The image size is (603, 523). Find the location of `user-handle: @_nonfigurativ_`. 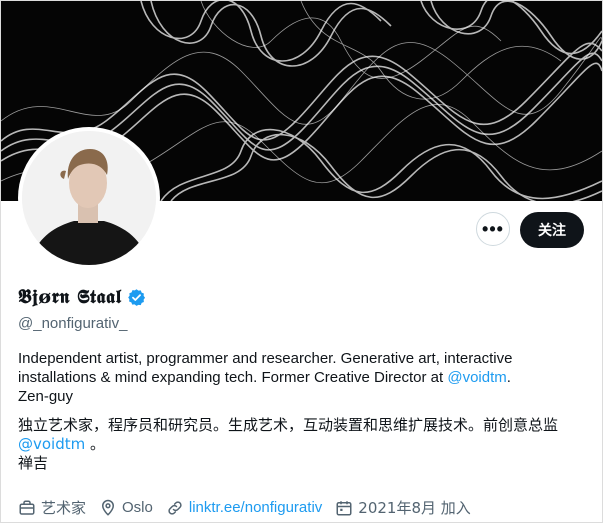

user-handle: @_nonfigurativ_ is located at coordinates (73, 323).